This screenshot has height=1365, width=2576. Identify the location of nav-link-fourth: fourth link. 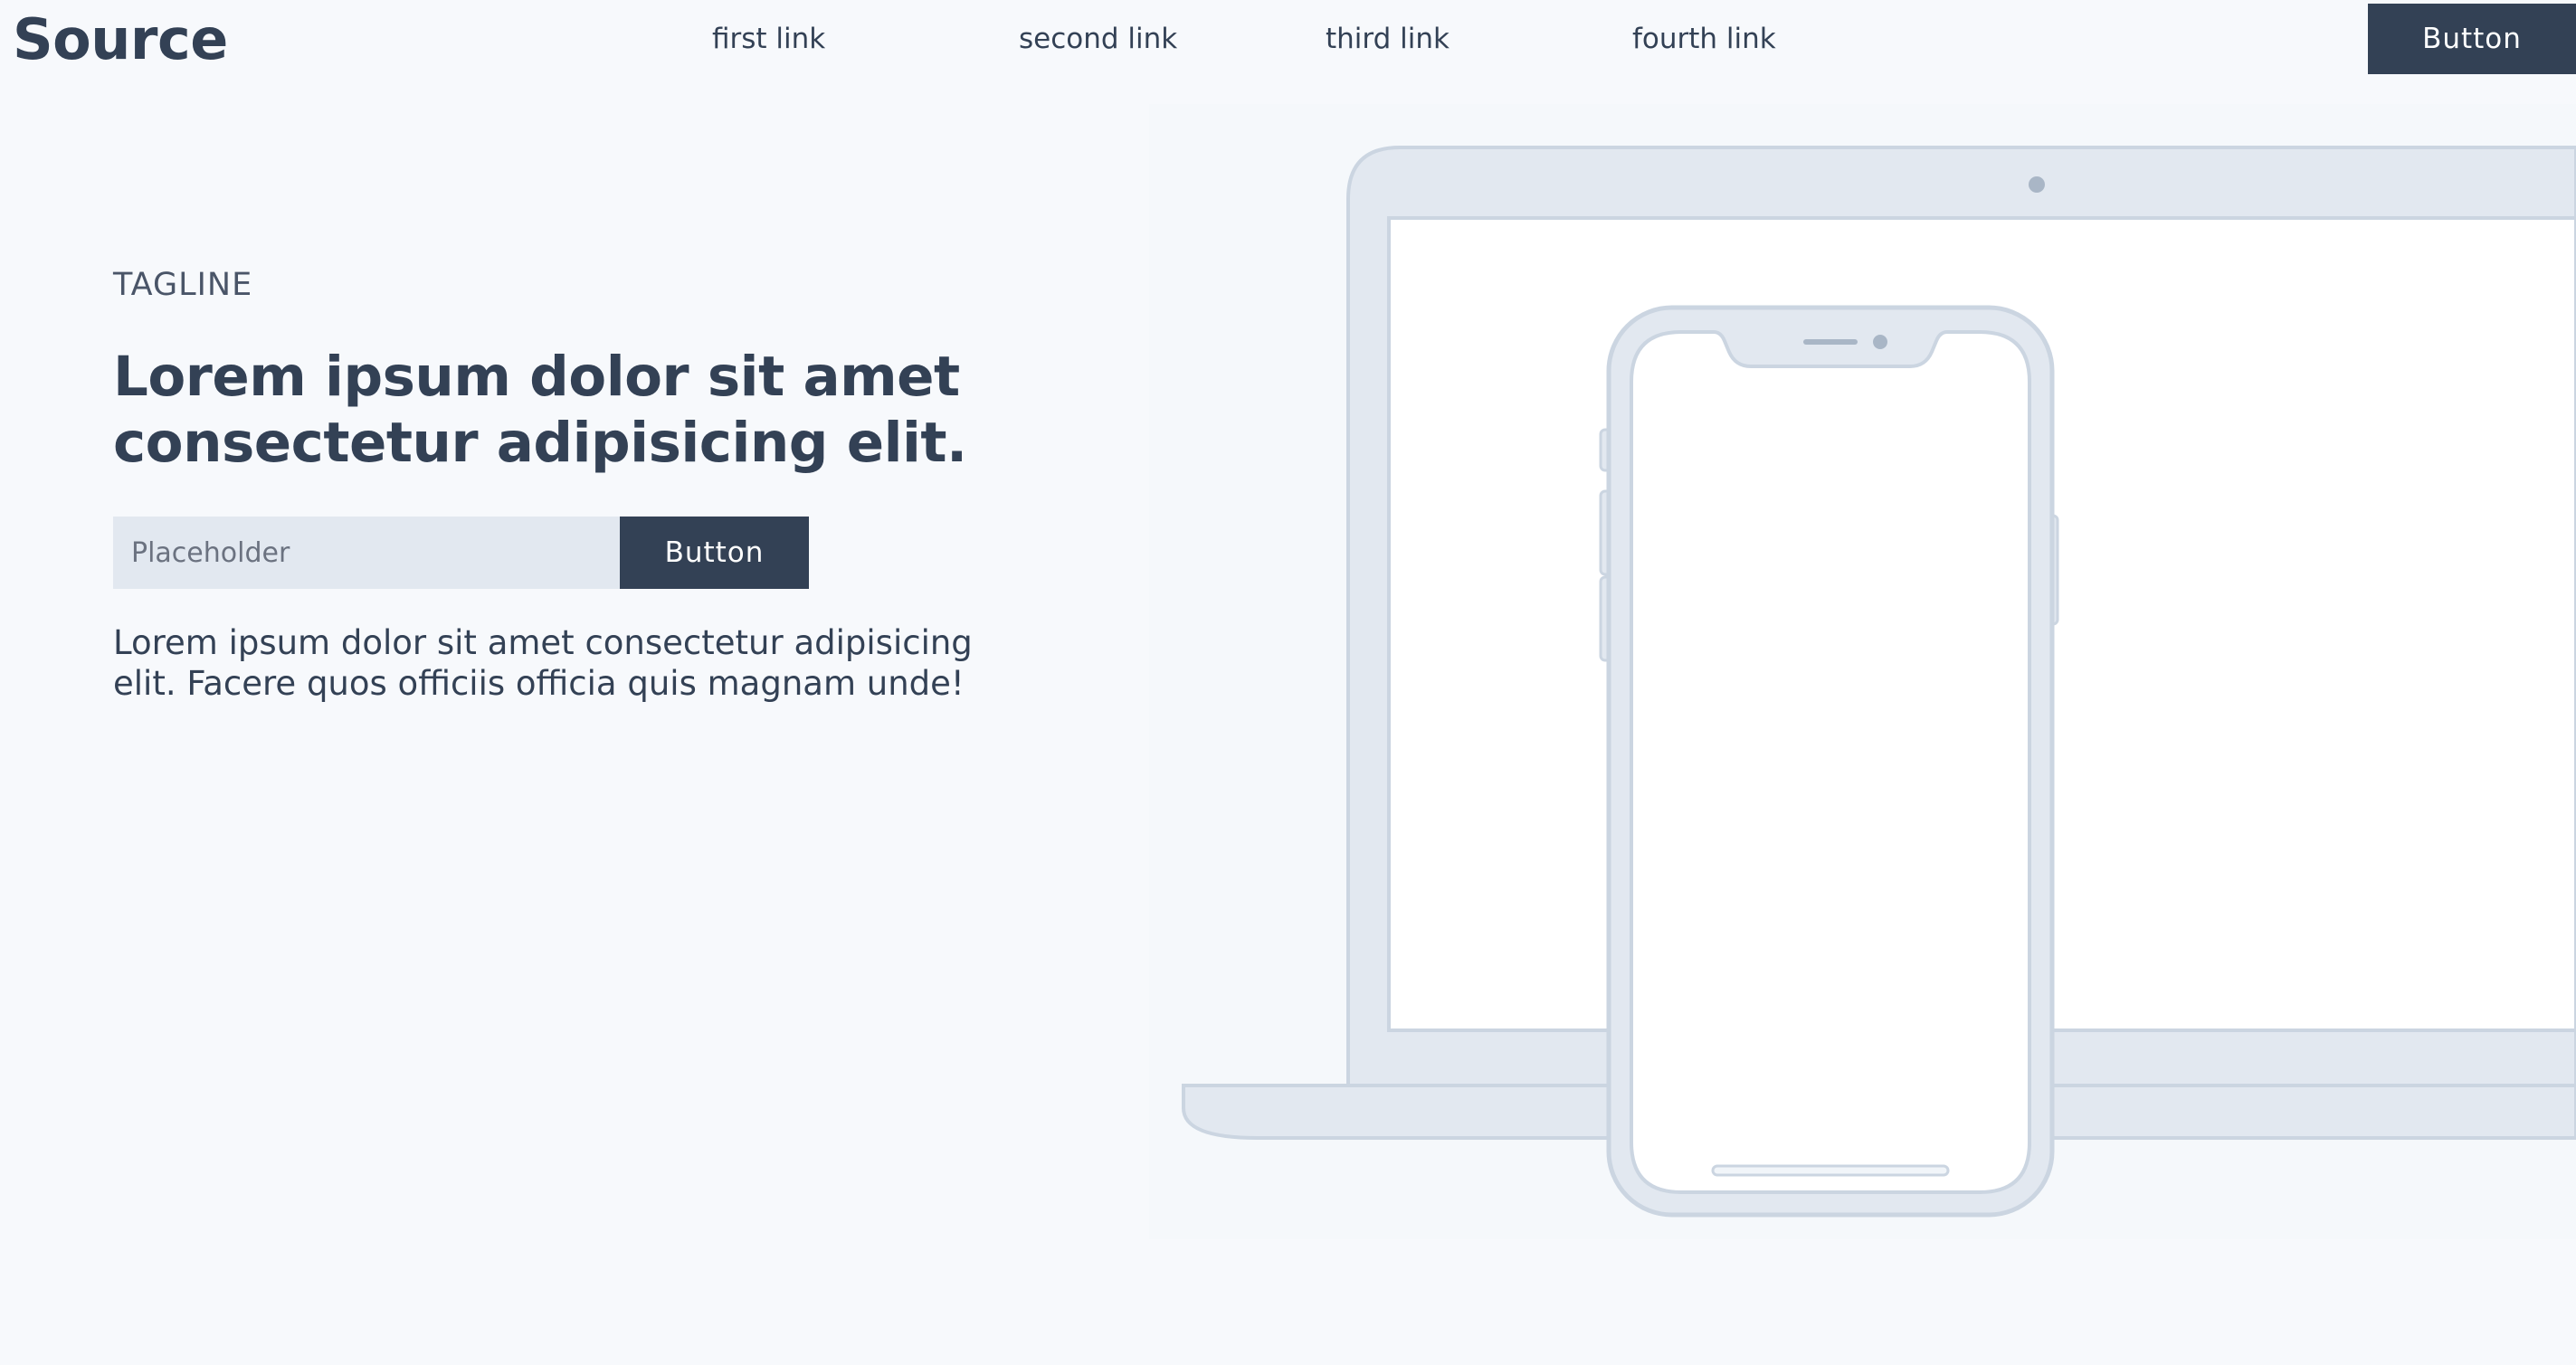
(1704, 39).